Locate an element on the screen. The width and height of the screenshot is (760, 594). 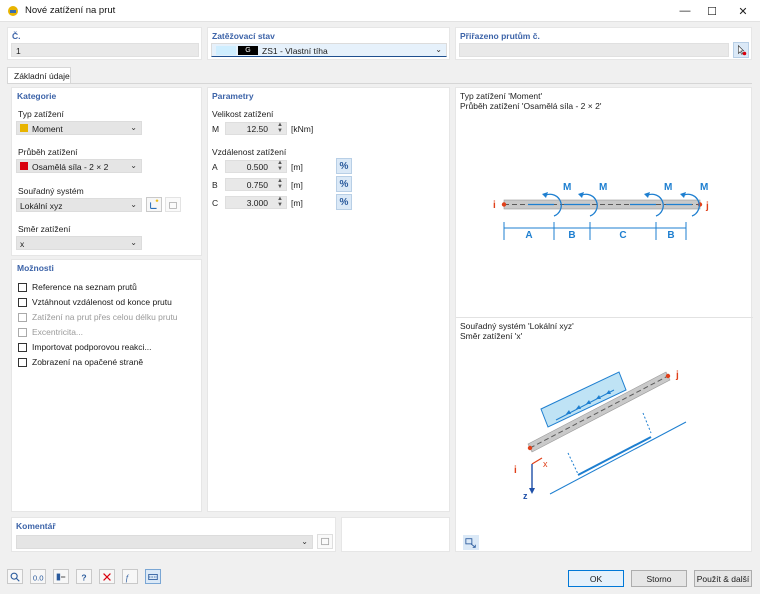
maximize-button: ☐ is located at coordinates (712, 11).